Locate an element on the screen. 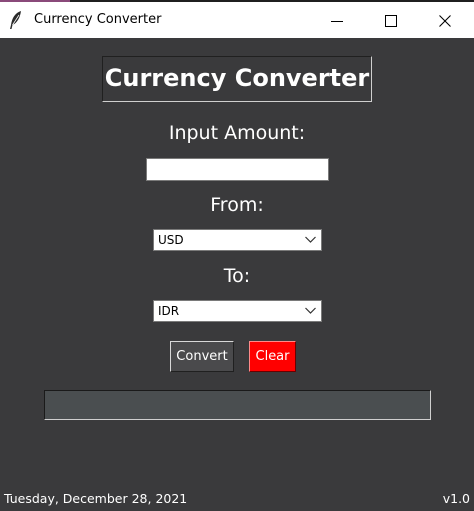  feather-icon is located at coordinates (16, 20).